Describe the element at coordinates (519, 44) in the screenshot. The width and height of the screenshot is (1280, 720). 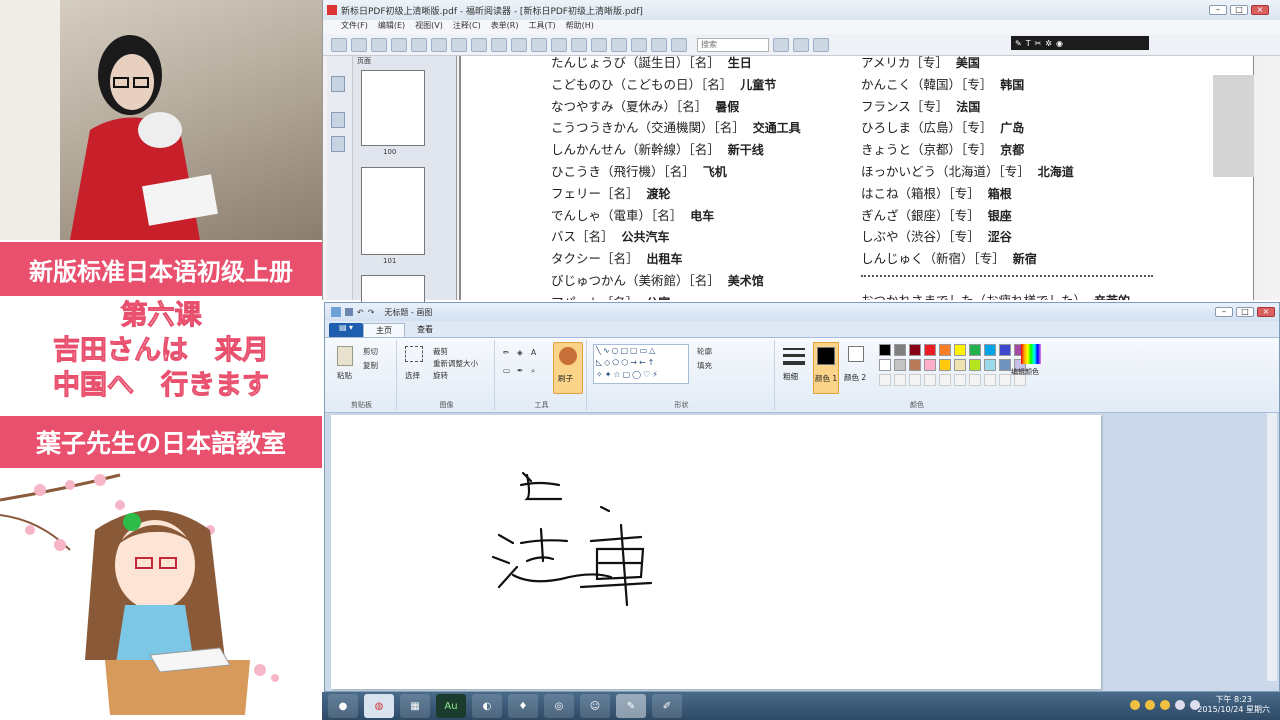
I see `fit-page-icon` at that location.